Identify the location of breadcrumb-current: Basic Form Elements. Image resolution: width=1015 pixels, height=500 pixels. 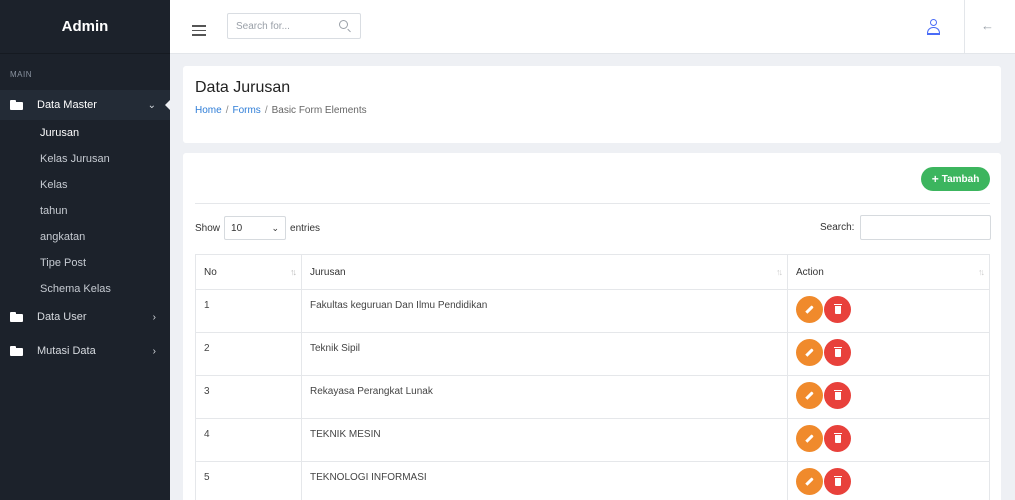
(319, 110).